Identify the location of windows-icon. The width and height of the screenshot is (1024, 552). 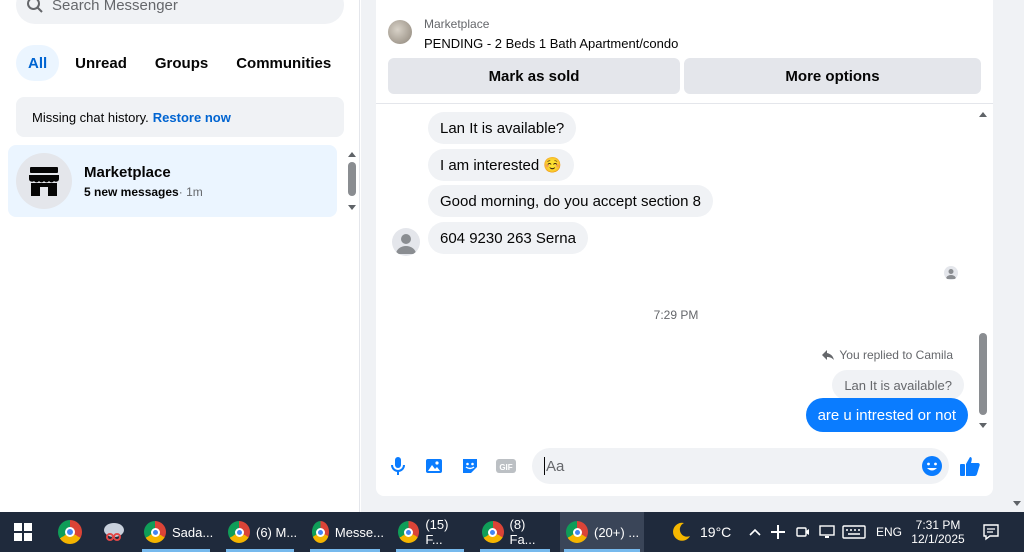
(23, 532).